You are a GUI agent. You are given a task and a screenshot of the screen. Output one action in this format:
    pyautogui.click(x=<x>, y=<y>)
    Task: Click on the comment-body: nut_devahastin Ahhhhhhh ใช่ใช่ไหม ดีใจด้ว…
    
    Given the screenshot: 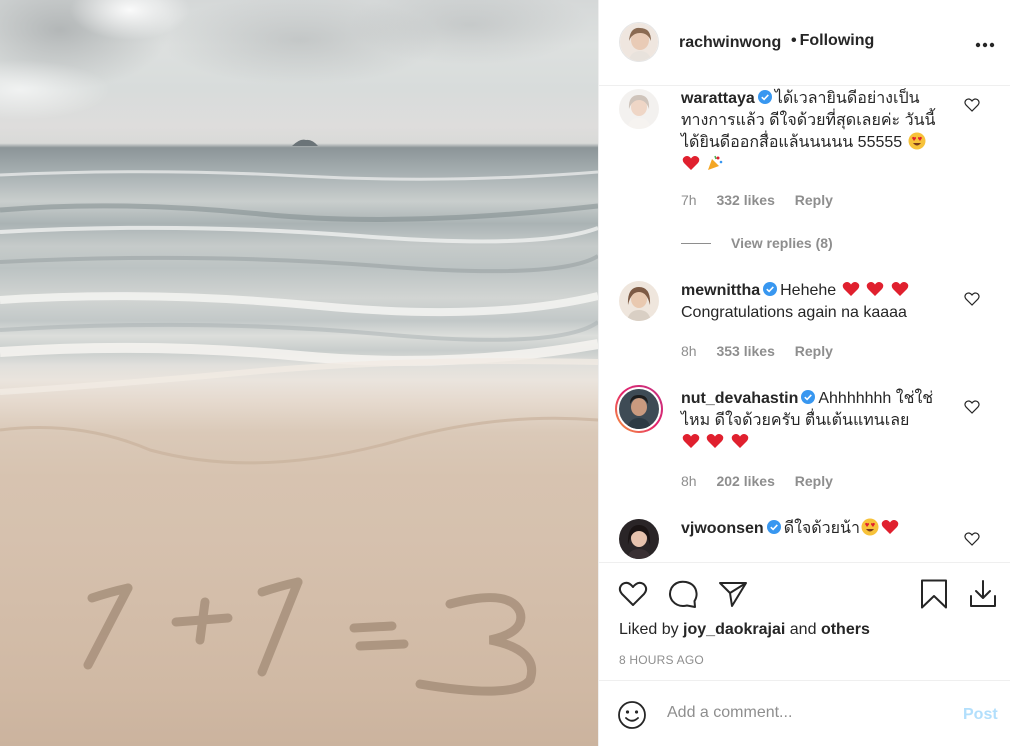 What is the action you would take?
    pyautogui.click(x=816, y=421)
    